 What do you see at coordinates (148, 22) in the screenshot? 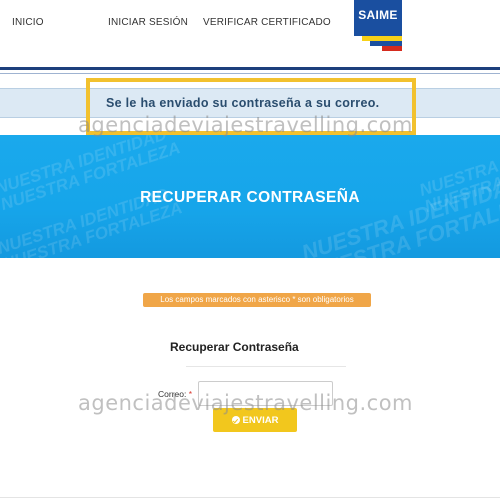
I see `nav-link-login: INICIAR SESIÓN` at bounding box center [148, 22].